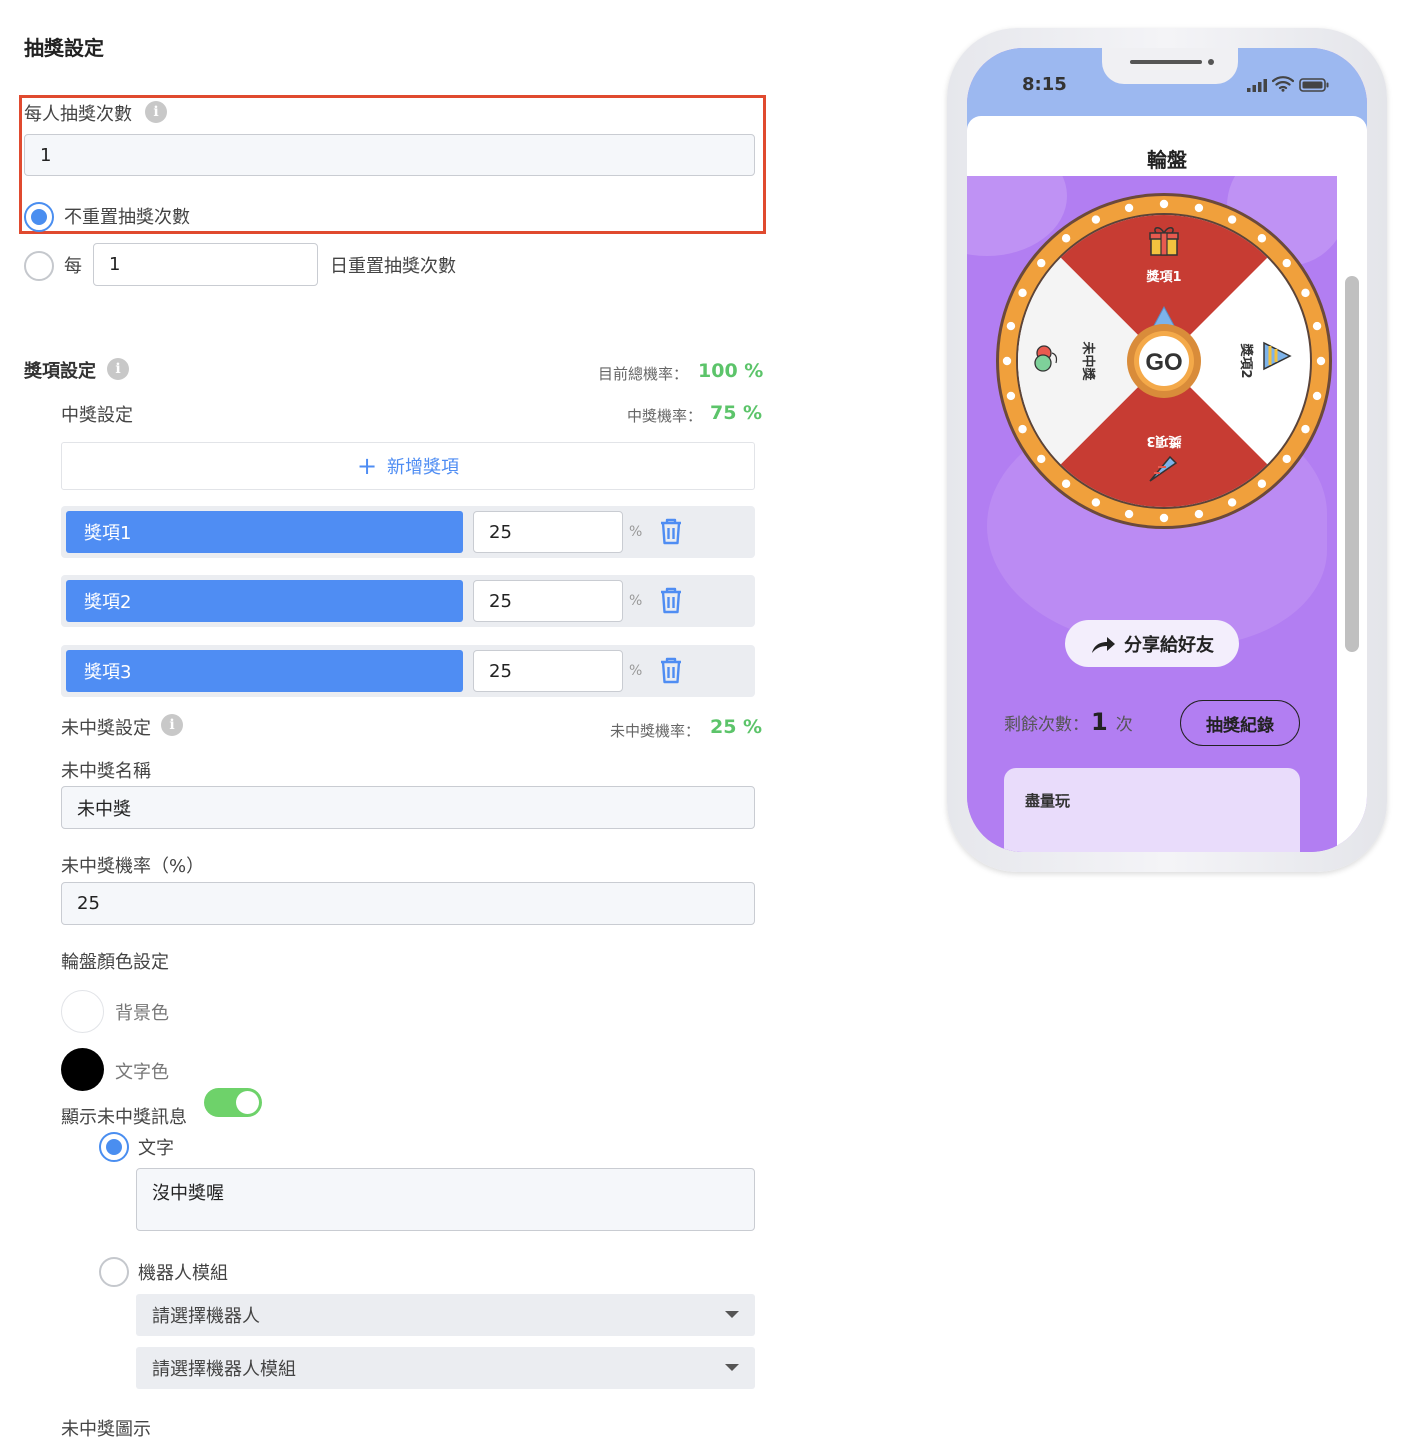 The image size is (1406, 1448). I want to click on plus-icon: +, so click(367, 466).